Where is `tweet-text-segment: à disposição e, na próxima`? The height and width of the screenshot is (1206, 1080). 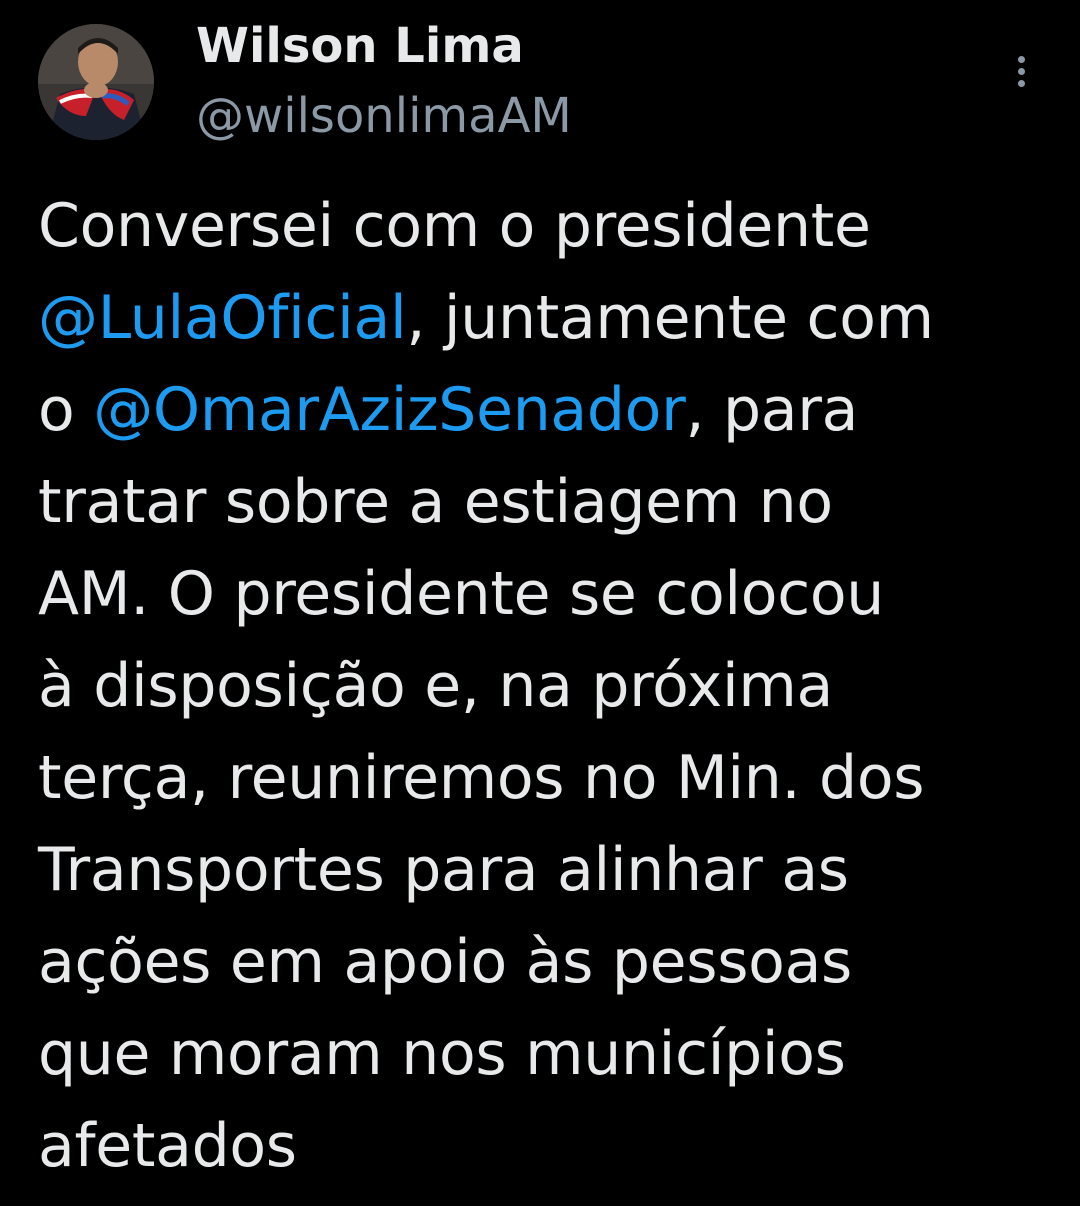 tweet-text-segment: à disposição e, na próxima is located at coordinates (435, 686).